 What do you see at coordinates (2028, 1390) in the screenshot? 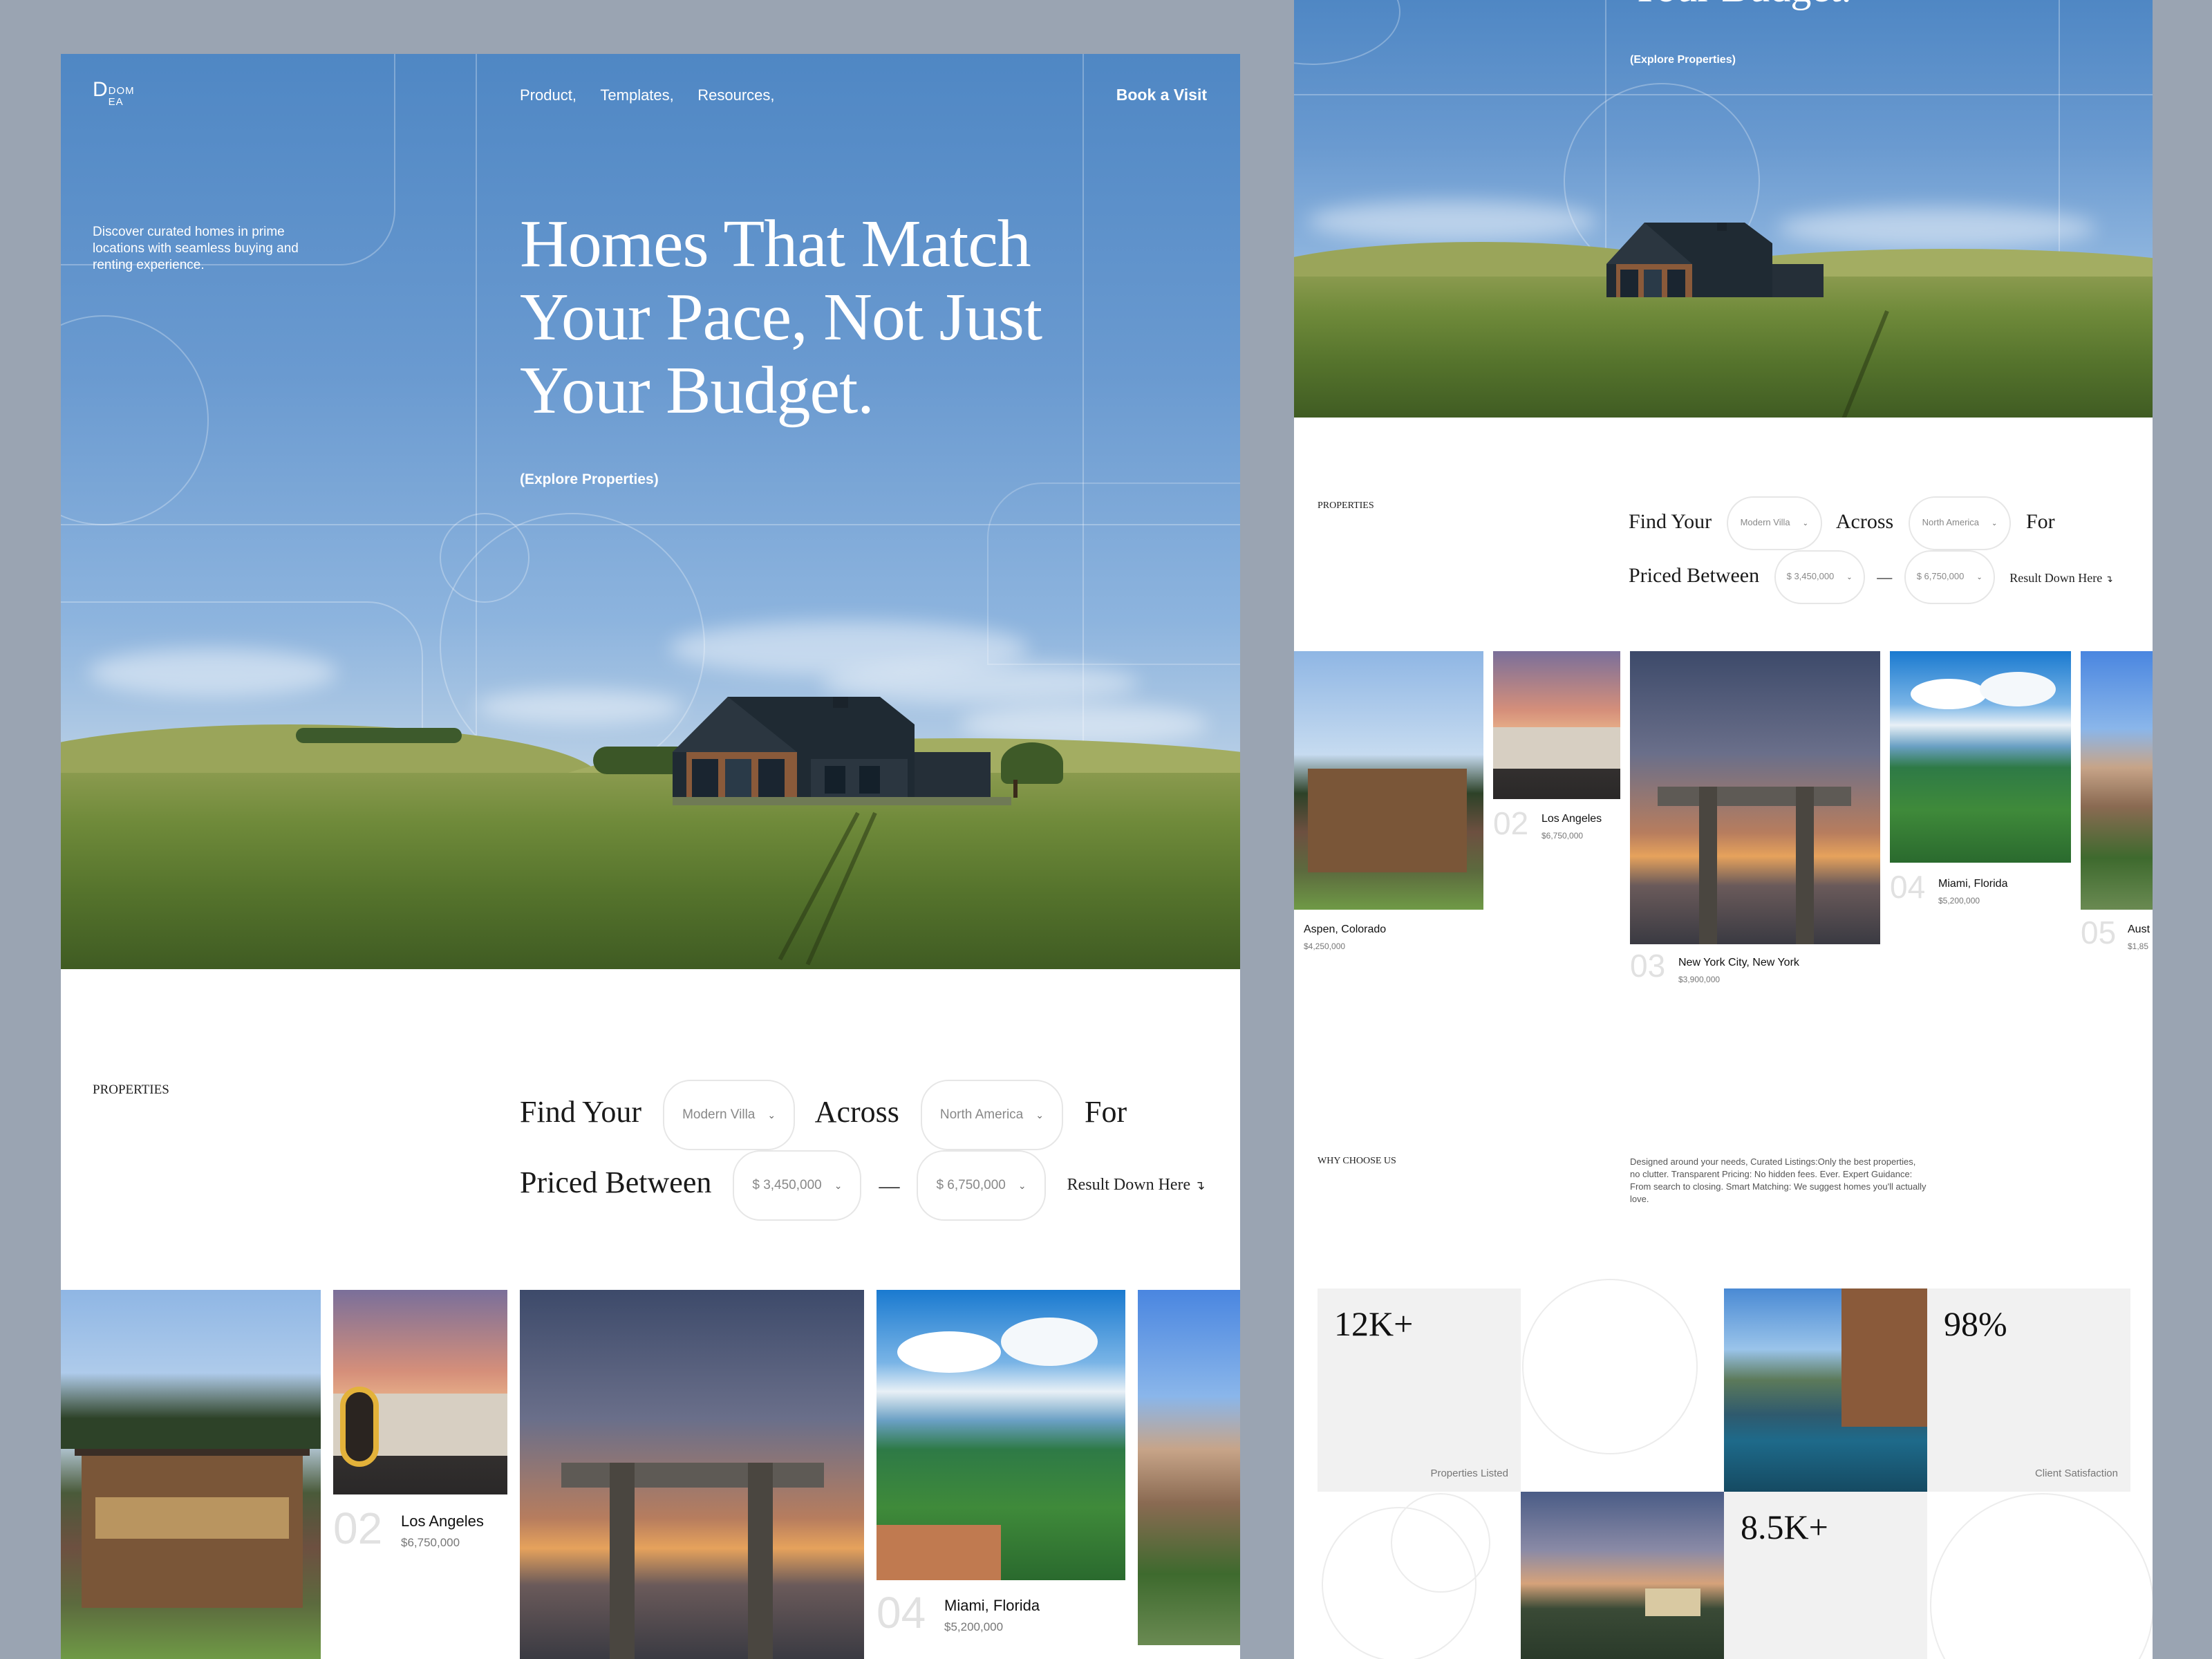
I see `stat-client-satisfaction: 98% Client Satisfaction` at bounding box center [2028, 1390].